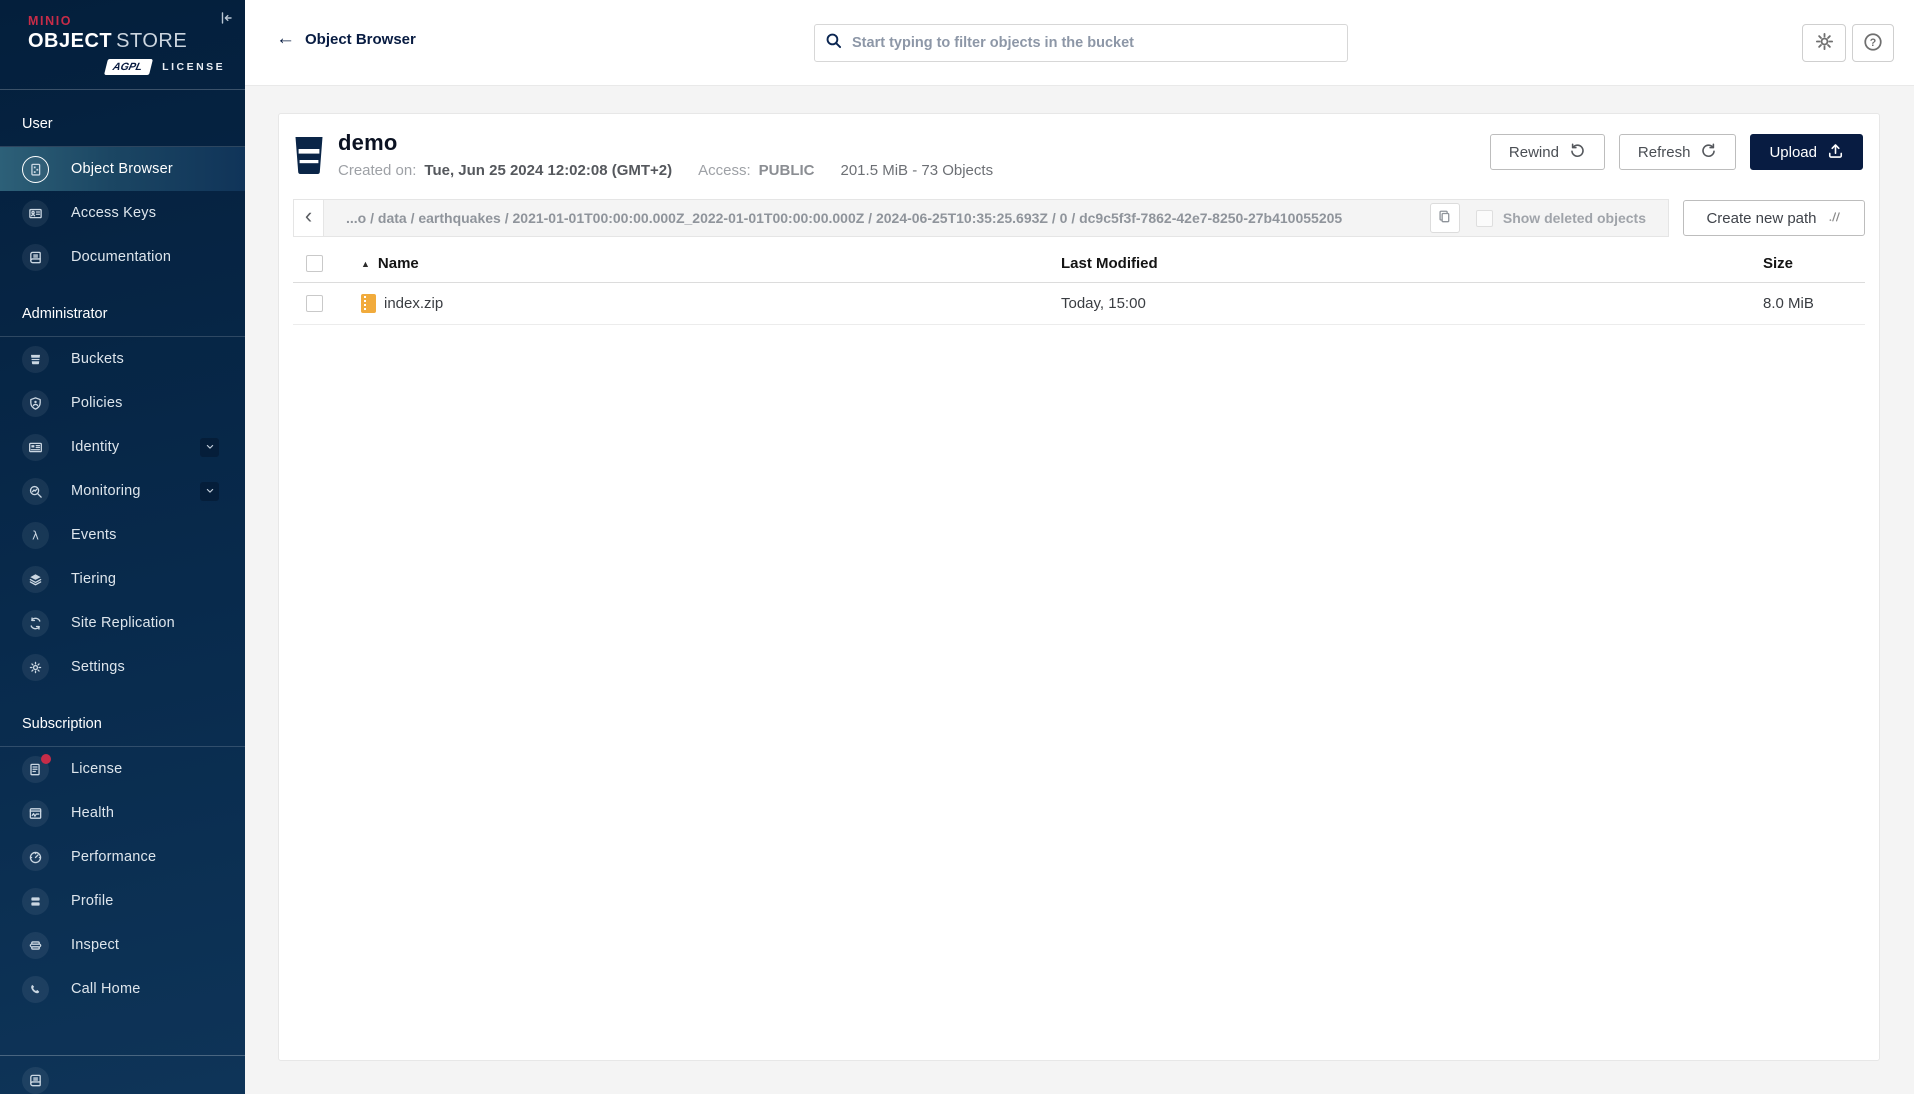  I want to click on sidebar-item-site-replication: Site Replication, so click(122, 623).